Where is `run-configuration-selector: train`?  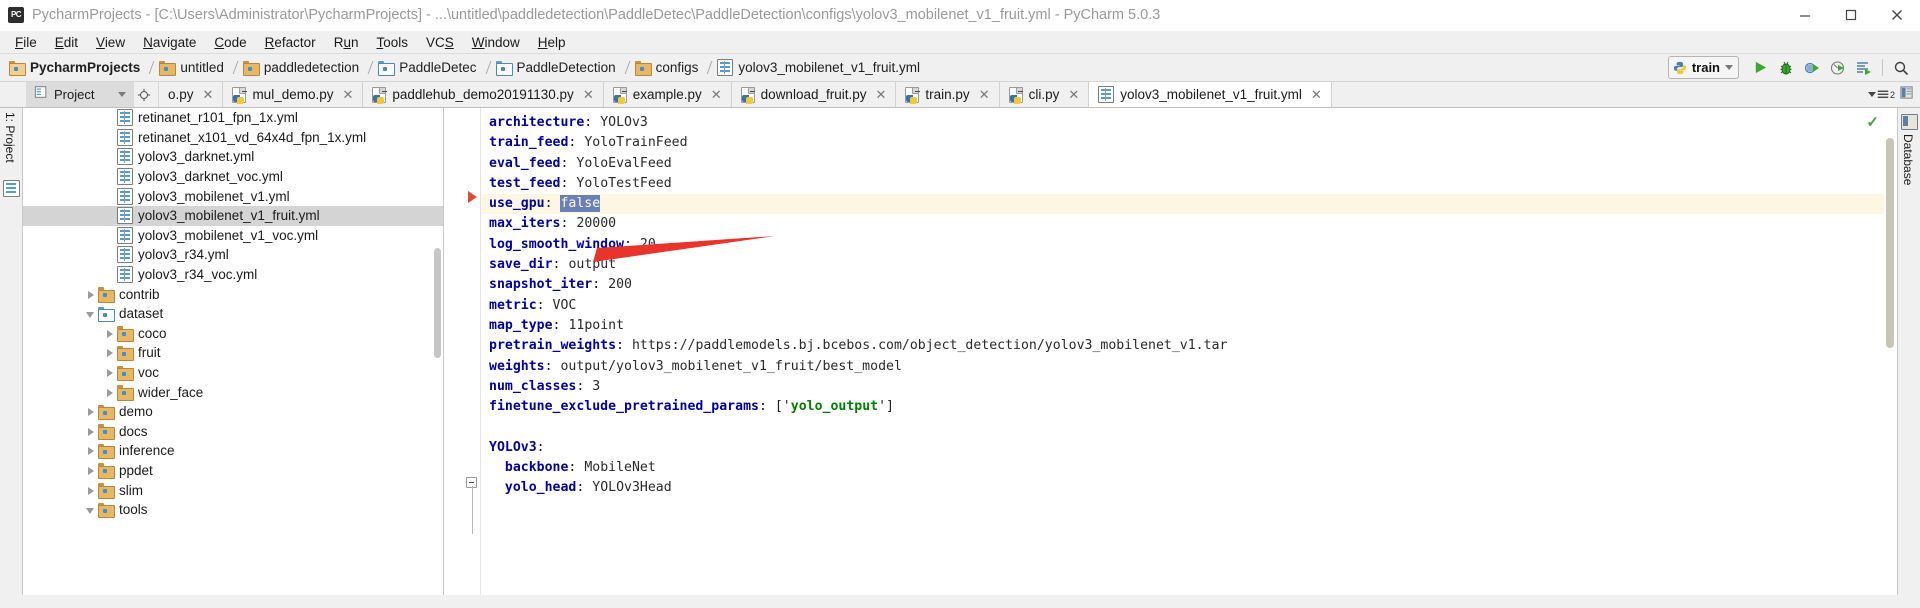
run-configuration-selector: train is located at coordinates (1703, 67).